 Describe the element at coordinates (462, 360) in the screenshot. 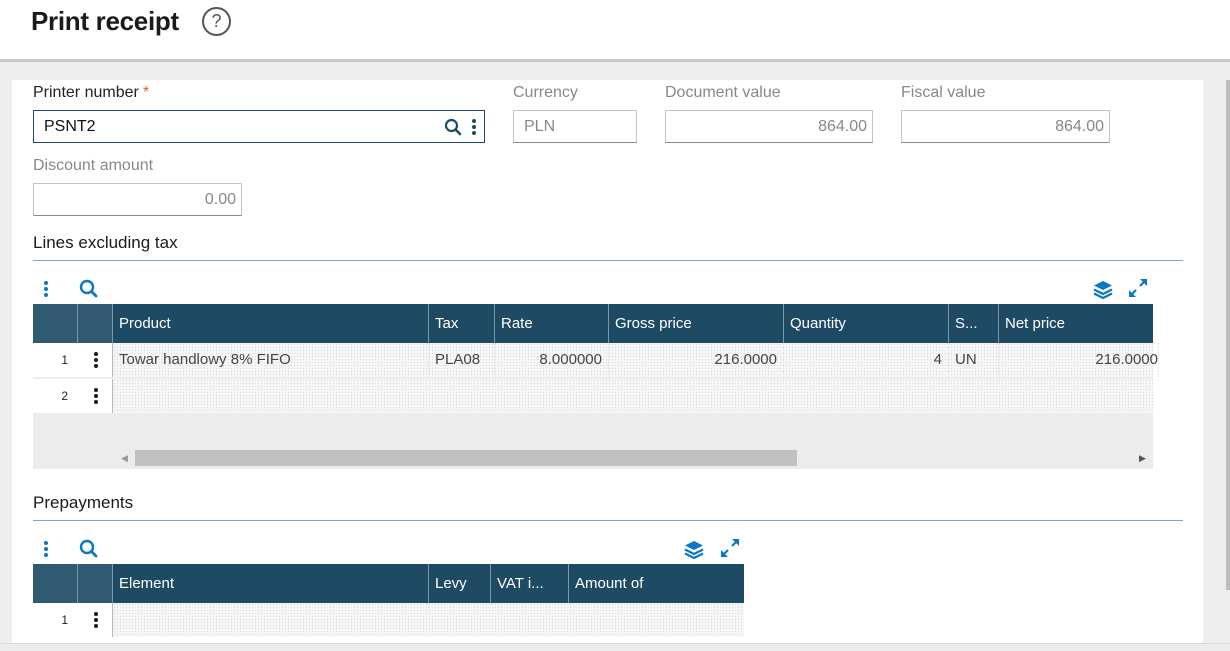

I see `cell-tax: PLA08` at that location.